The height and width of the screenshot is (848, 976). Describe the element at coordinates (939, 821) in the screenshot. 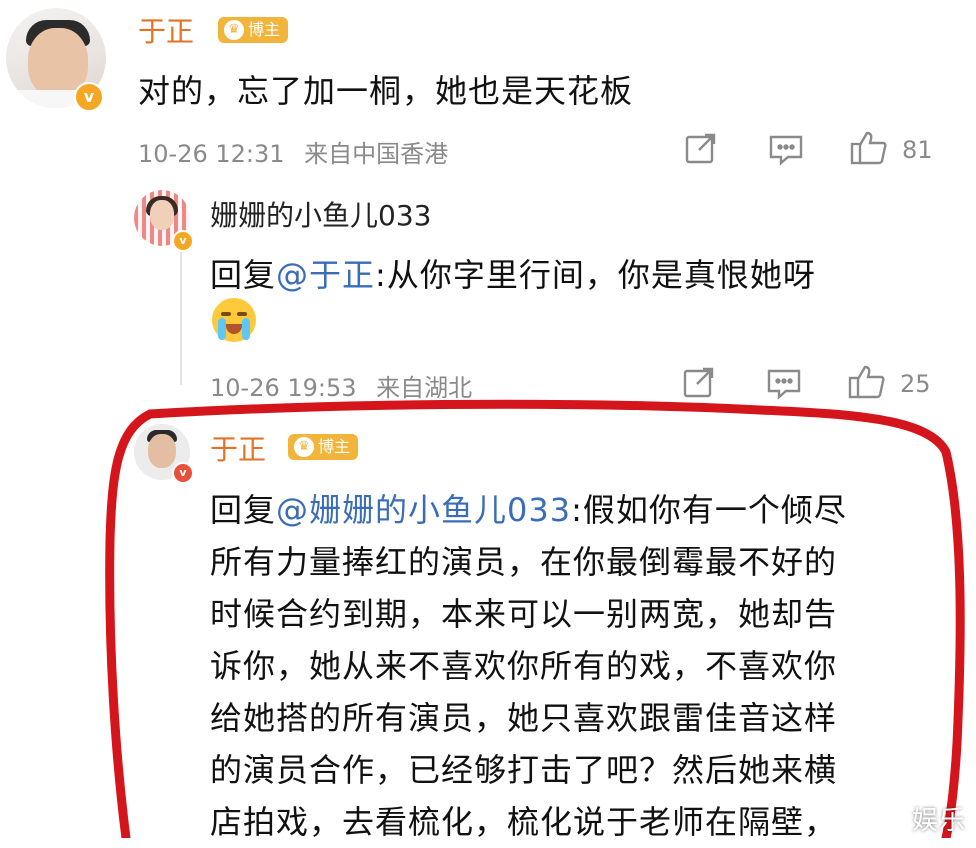

I see `watermark: 娱乐` at that location.